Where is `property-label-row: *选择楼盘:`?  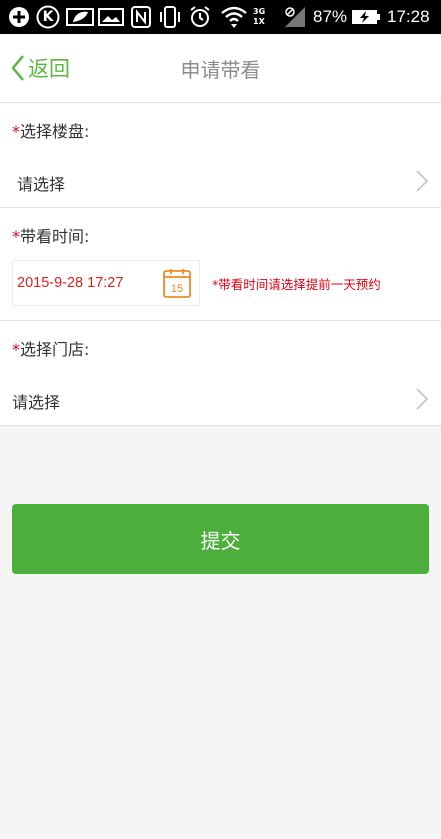
property-label-row: *选择楼盘: is located at coordinates (220, 129).